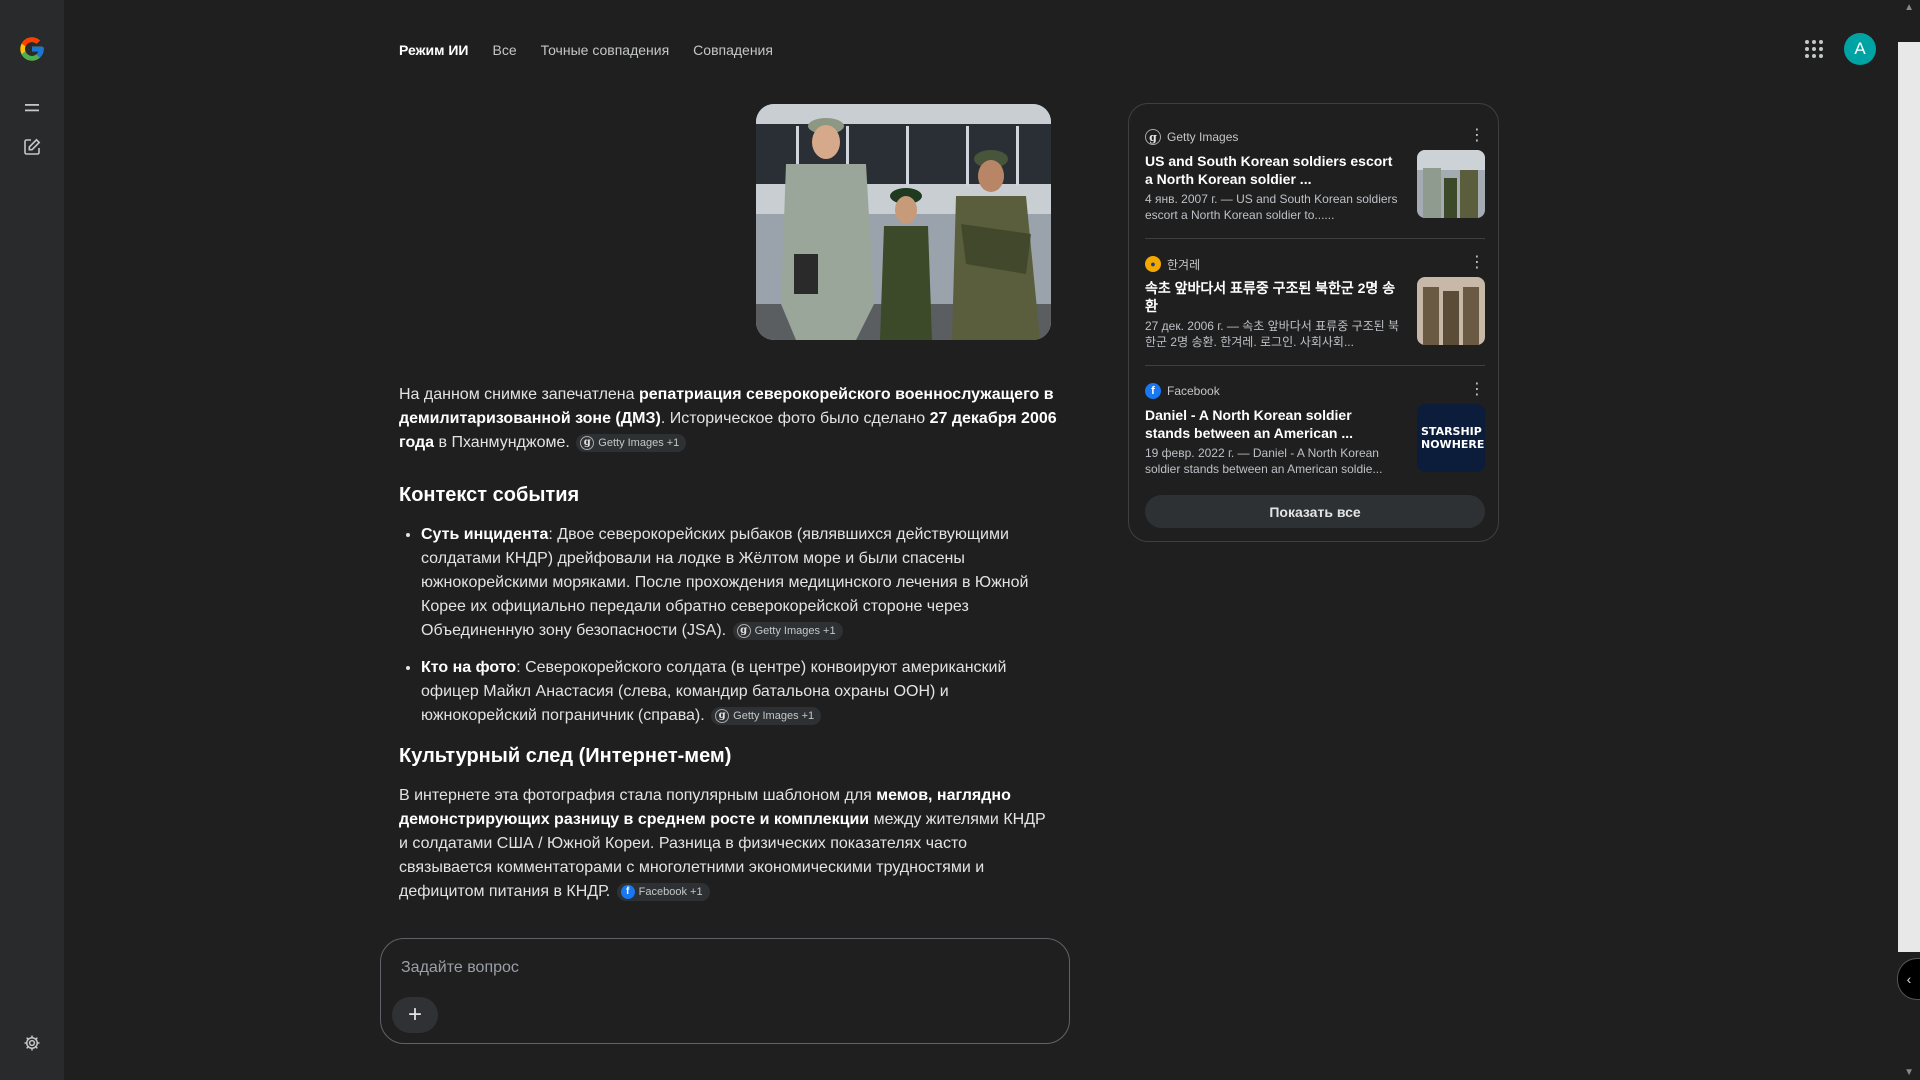 This screenshot has width=1920, height=1080. I want to click on source-thumbnail: STARSHIP NOWHERE, so click(1451, 438).